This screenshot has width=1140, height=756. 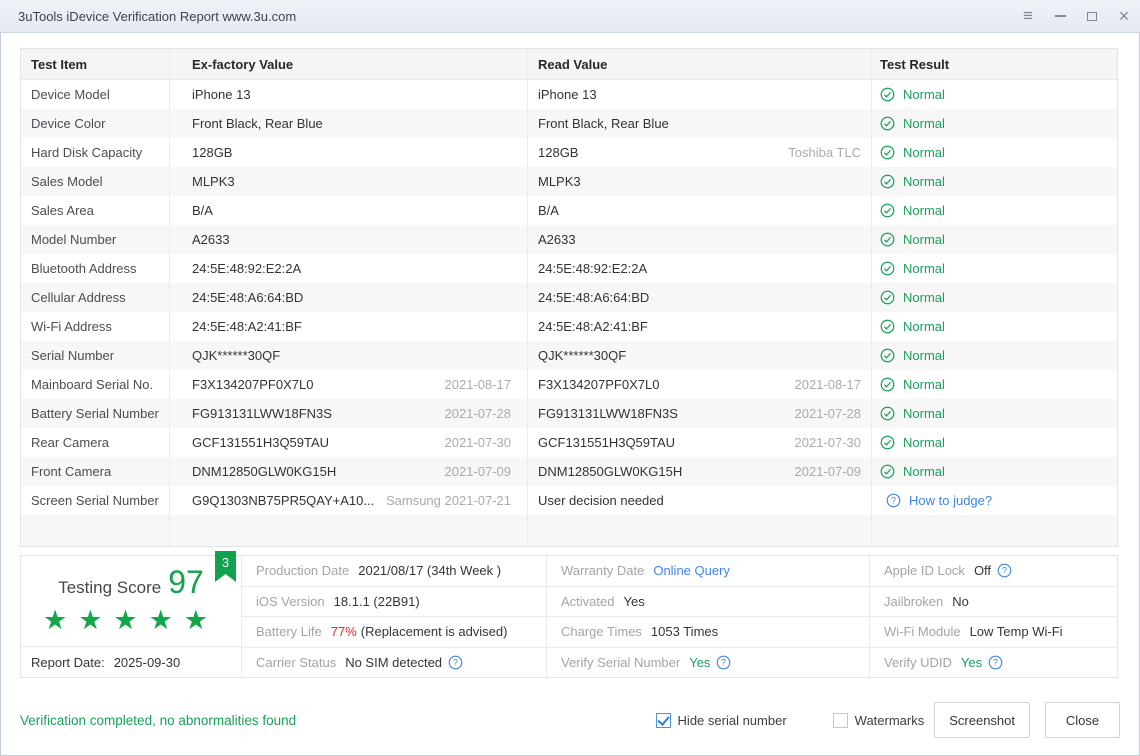 I want to click on info-cell-verify-udid: Verify UDID Yes?, so click(x=993, y=662).